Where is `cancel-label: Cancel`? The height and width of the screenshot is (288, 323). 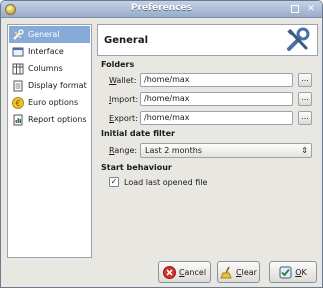
cancel-label: Cancel is located at coordinates (192, 272).